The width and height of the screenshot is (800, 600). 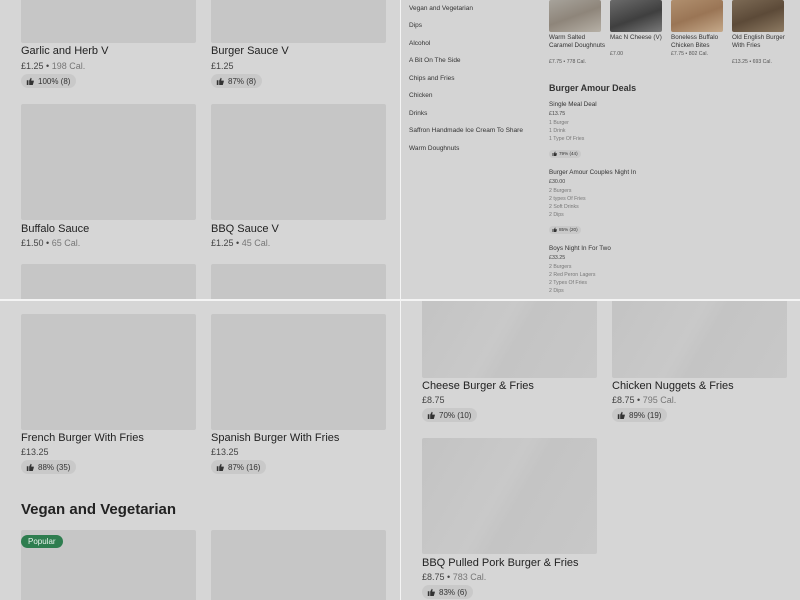 What do you see at coordinates (239, 467) in the screenshot?
I see `rating-pill: 87% (16)` at bounding box center [239, 467].